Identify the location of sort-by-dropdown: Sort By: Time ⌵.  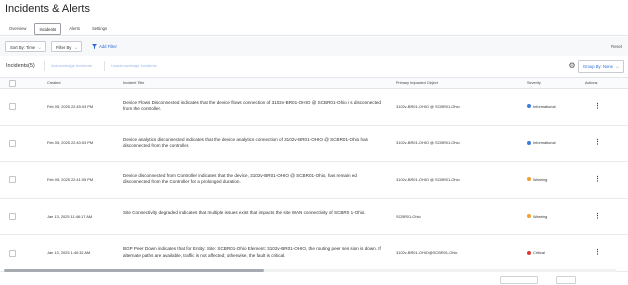
(26, 46).